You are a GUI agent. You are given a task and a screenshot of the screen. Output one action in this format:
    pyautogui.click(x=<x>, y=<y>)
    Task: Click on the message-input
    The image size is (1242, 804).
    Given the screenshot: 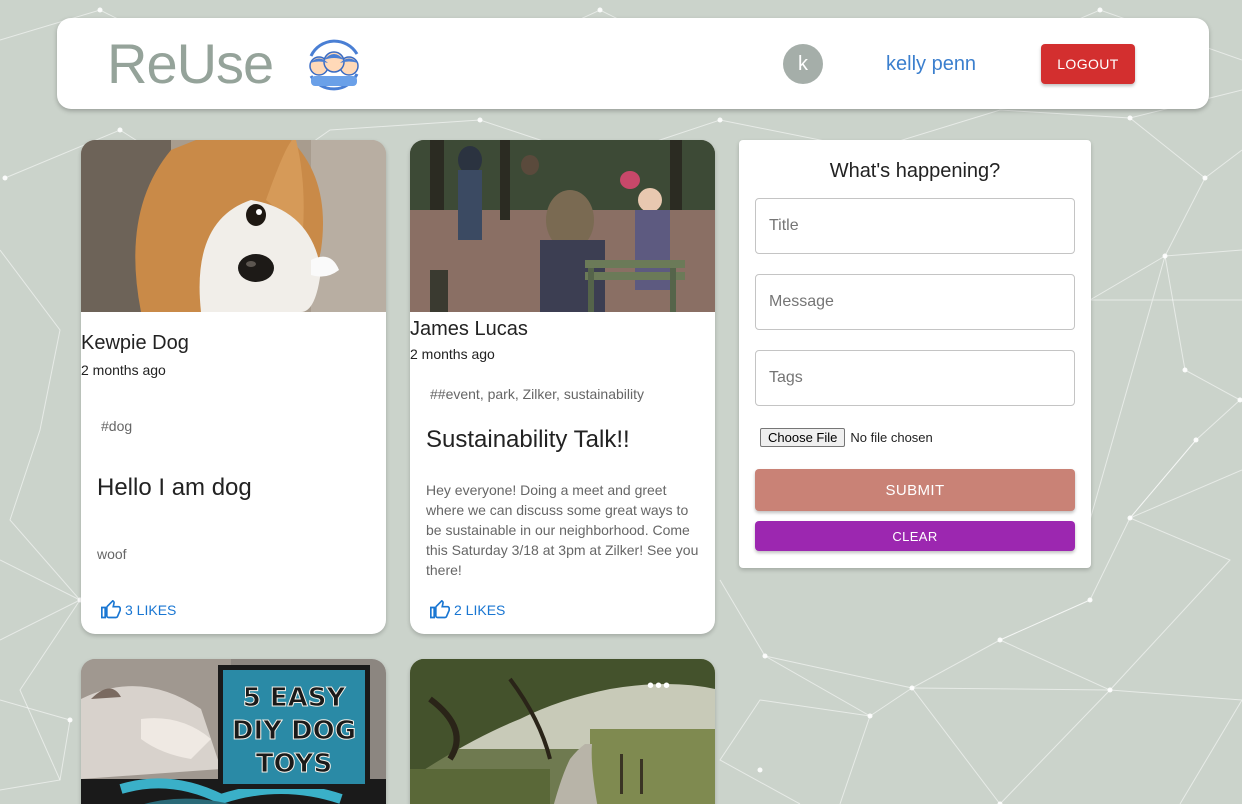 What is the action you would take?
    pyautogui.click(x=915, y=302)
    